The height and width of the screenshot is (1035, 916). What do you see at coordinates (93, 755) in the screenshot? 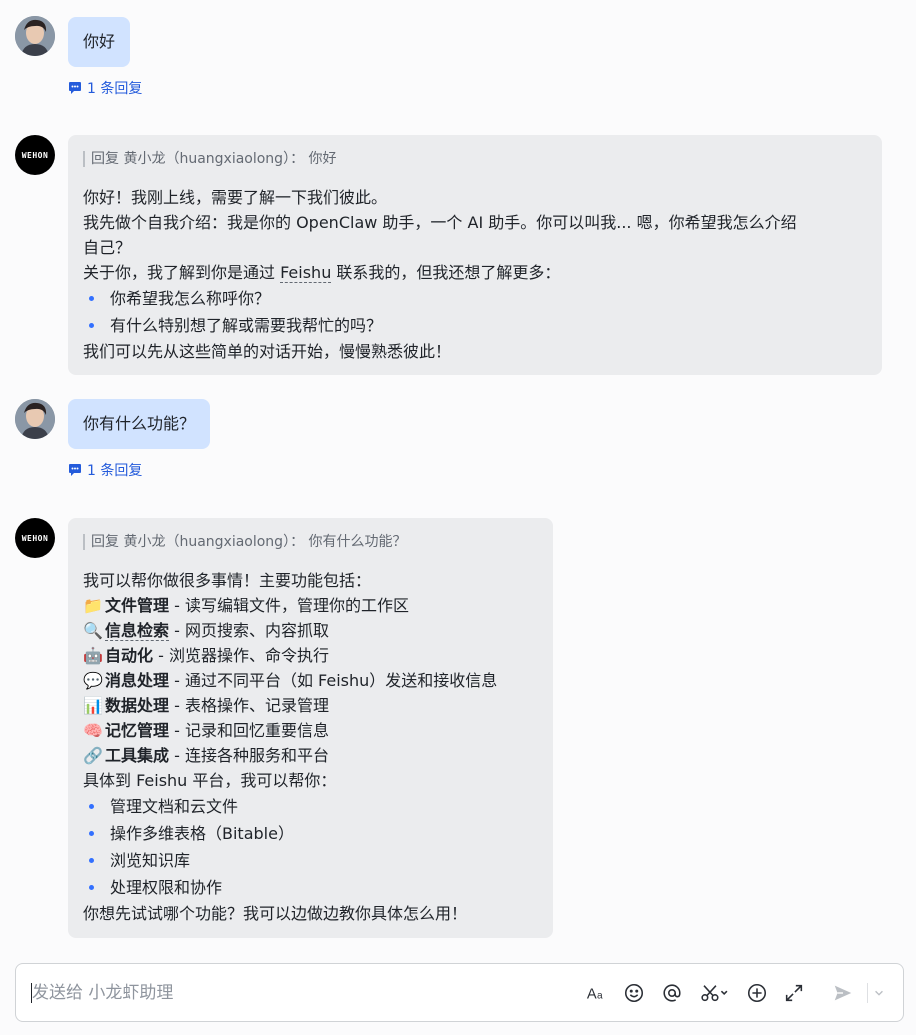
I see `link-icon: 🔗` at bounding box center [93, 755].